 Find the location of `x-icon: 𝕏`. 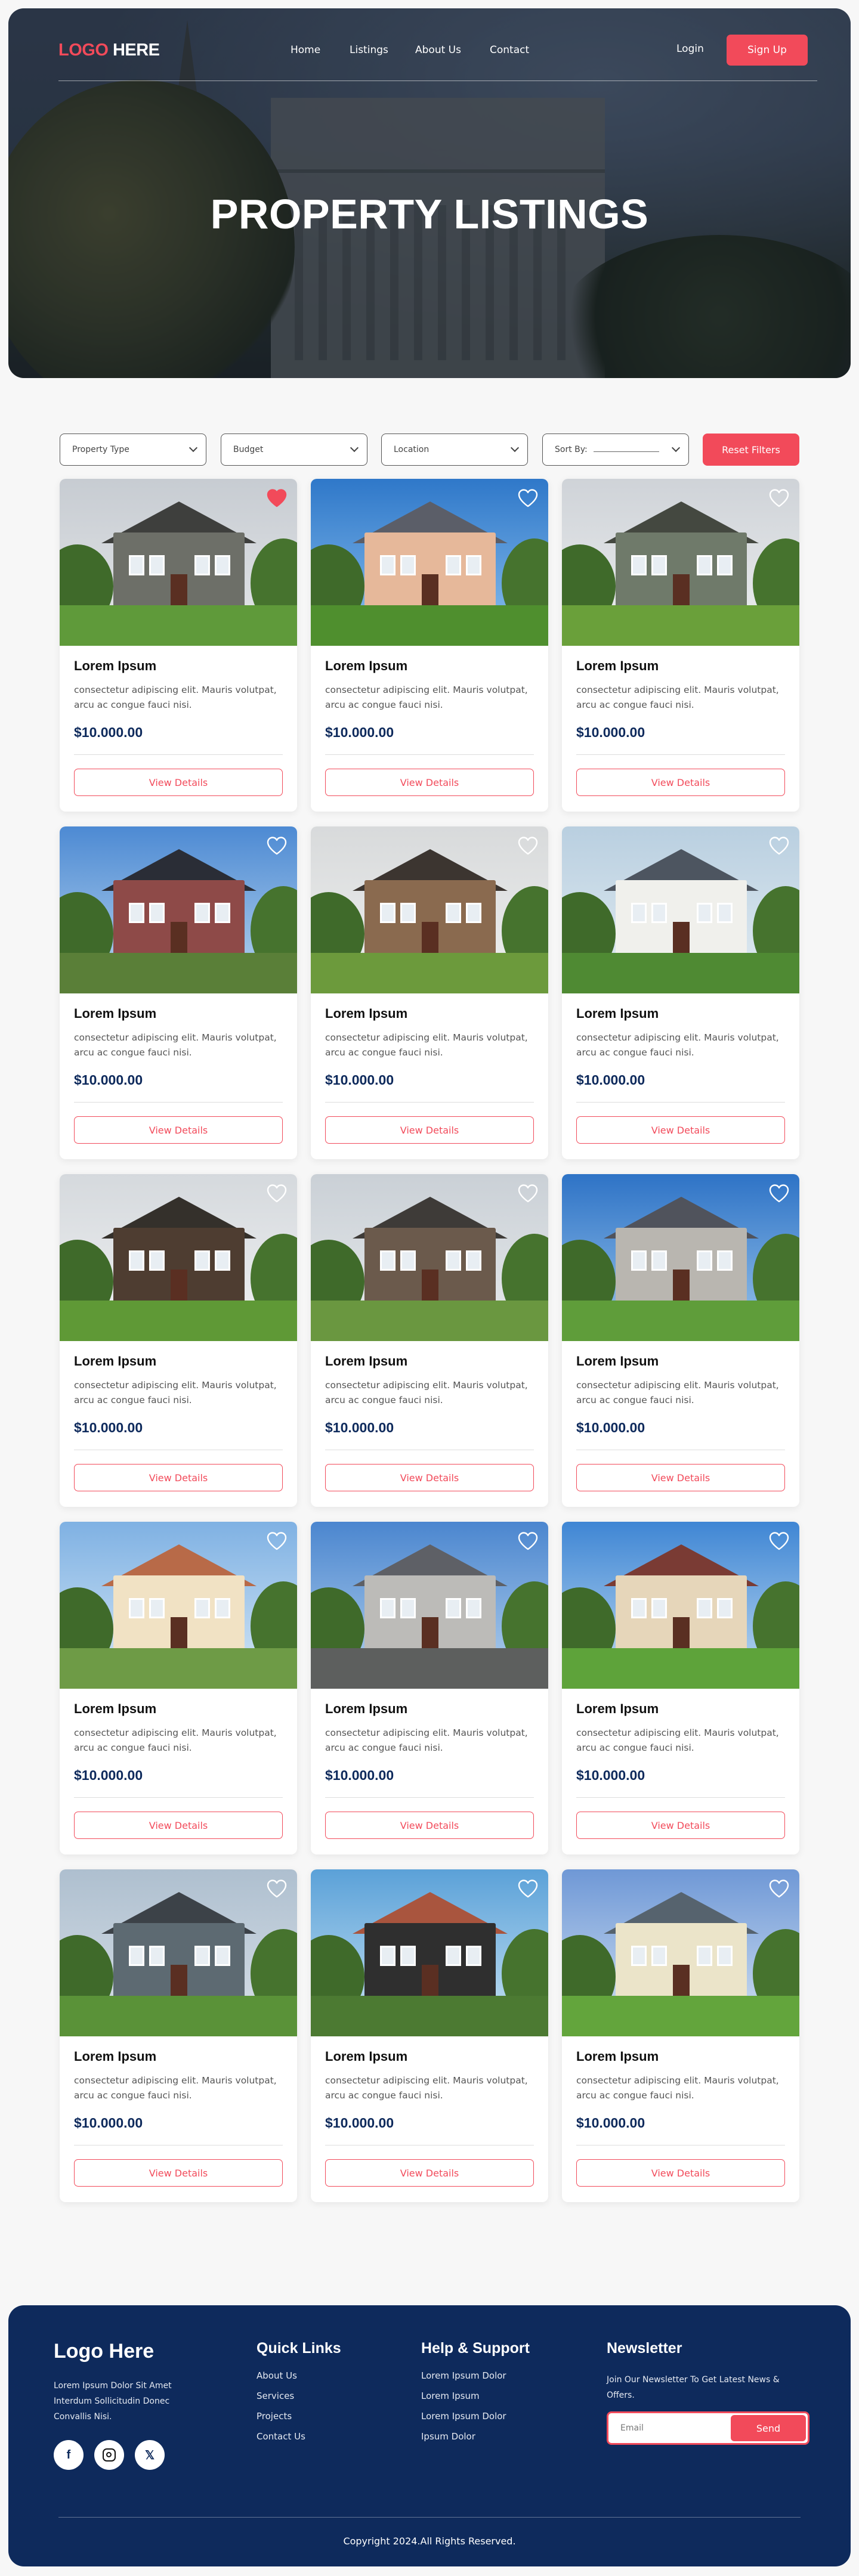

x-icon: 𝕏 is located at coordinates (150, 2455).